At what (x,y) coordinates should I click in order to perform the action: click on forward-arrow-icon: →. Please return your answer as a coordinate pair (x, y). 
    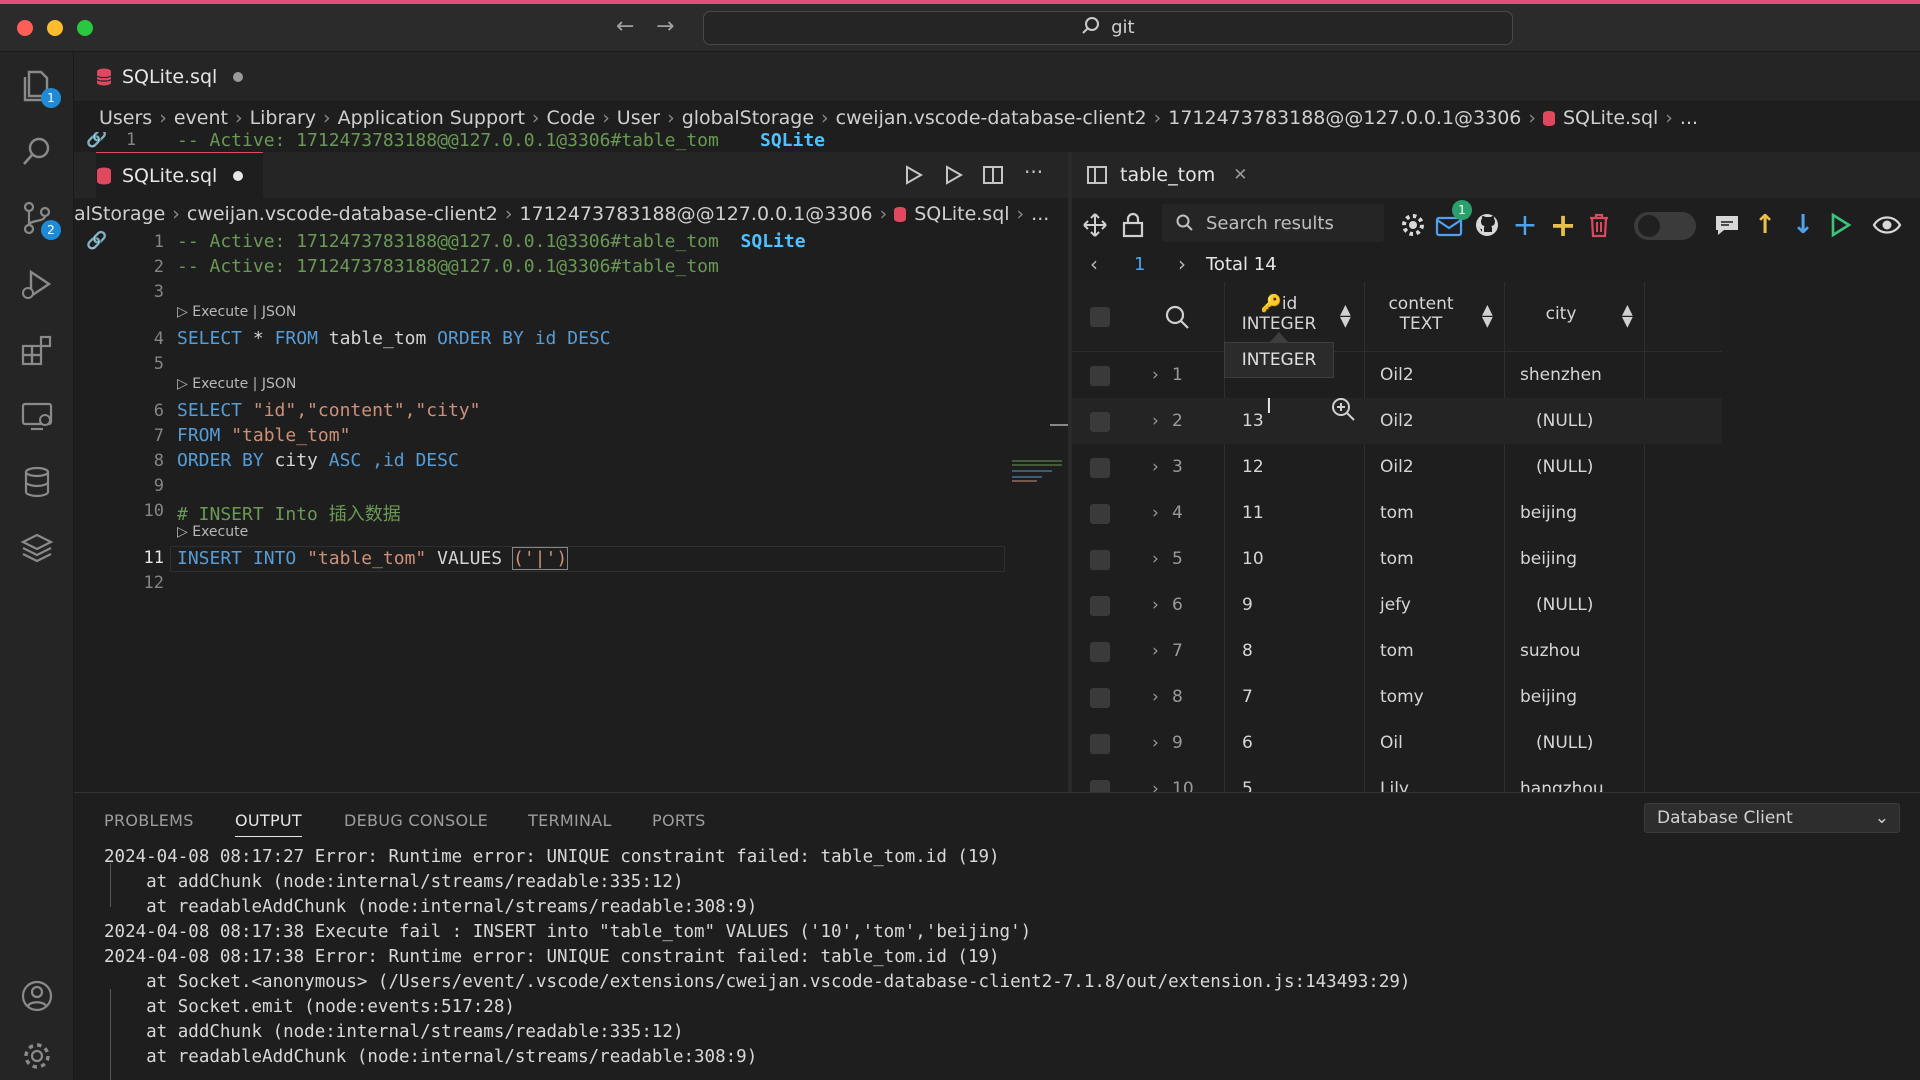
    Looking at the image, I should click on (665, 26).